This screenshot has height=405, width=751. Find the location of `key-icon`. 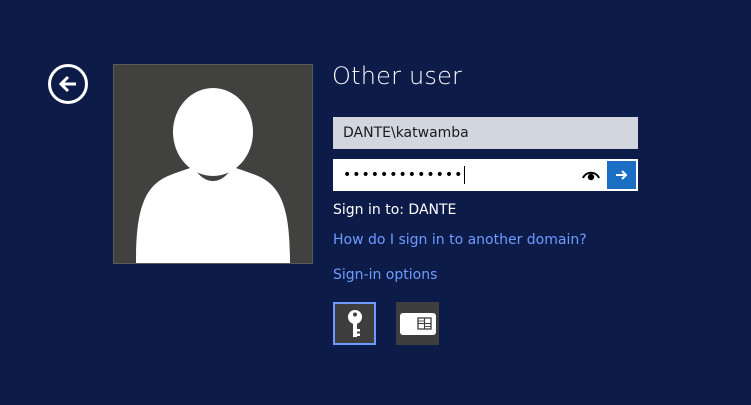

key-icon is located at coordinates (354, 323).